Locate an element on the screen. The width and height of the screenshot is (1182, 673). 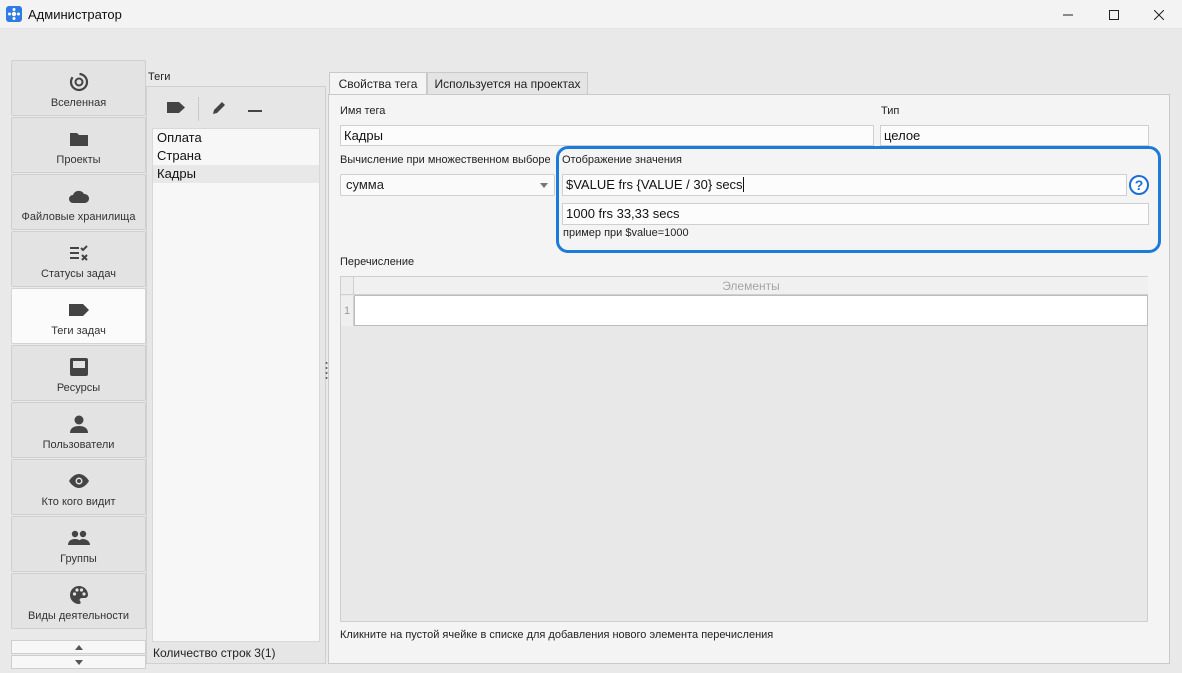
highlight-annotation is located at coordinates (858, 199).